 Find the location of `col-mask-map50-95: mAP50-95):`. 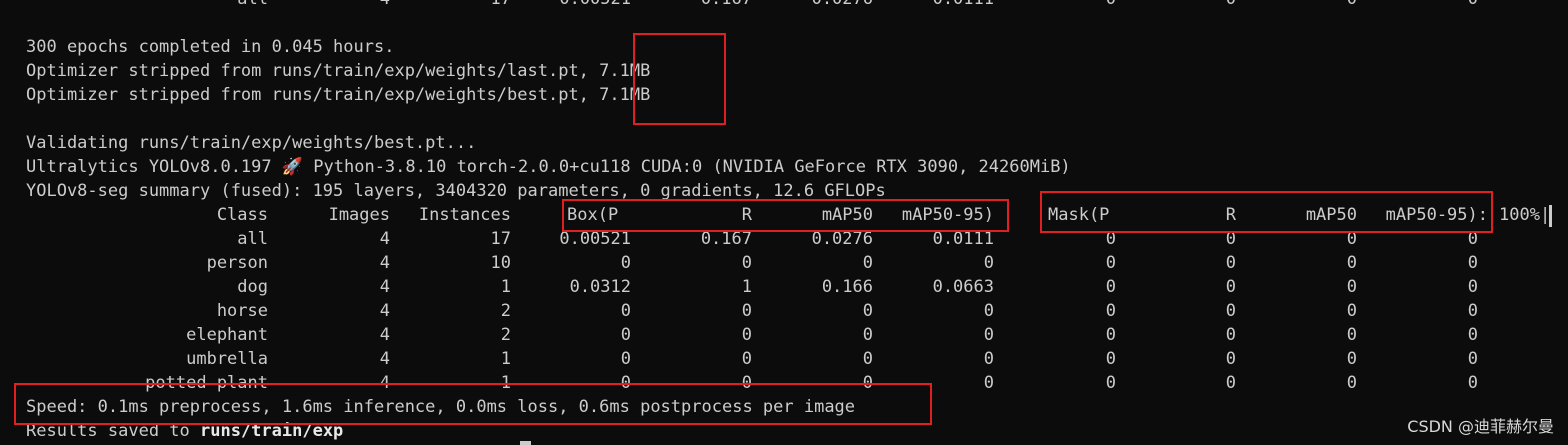

col-mask-map50-95: mAP50-95): is located at coordinates (1436, 215).